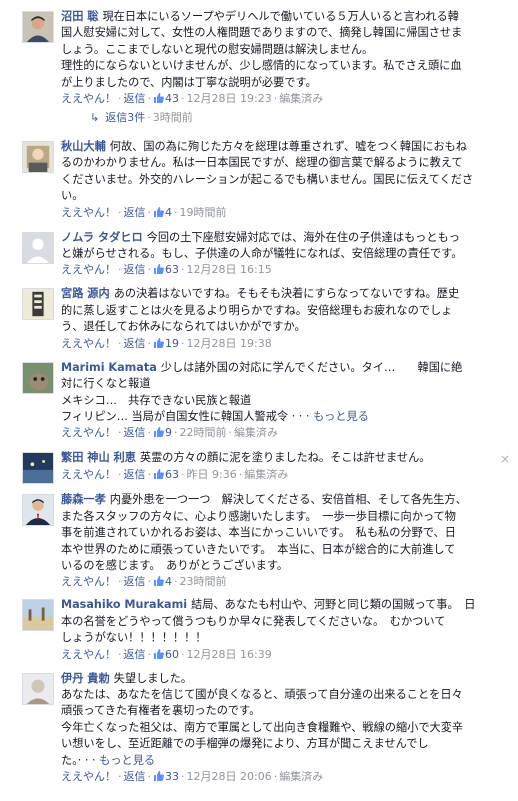 The width and height of the screenshot is (518, 801). Describe the element at coordinates (262, 694) in the screenshot. I see `comment-text: あなたは、あなたを信じて國が良くなると、頑張って自分達の出来ることを日々` at that location.